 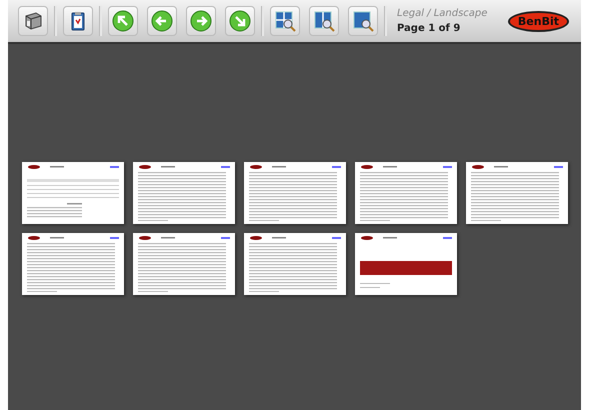 I want to click on zoom-one-button, so click(x=363, y=21).